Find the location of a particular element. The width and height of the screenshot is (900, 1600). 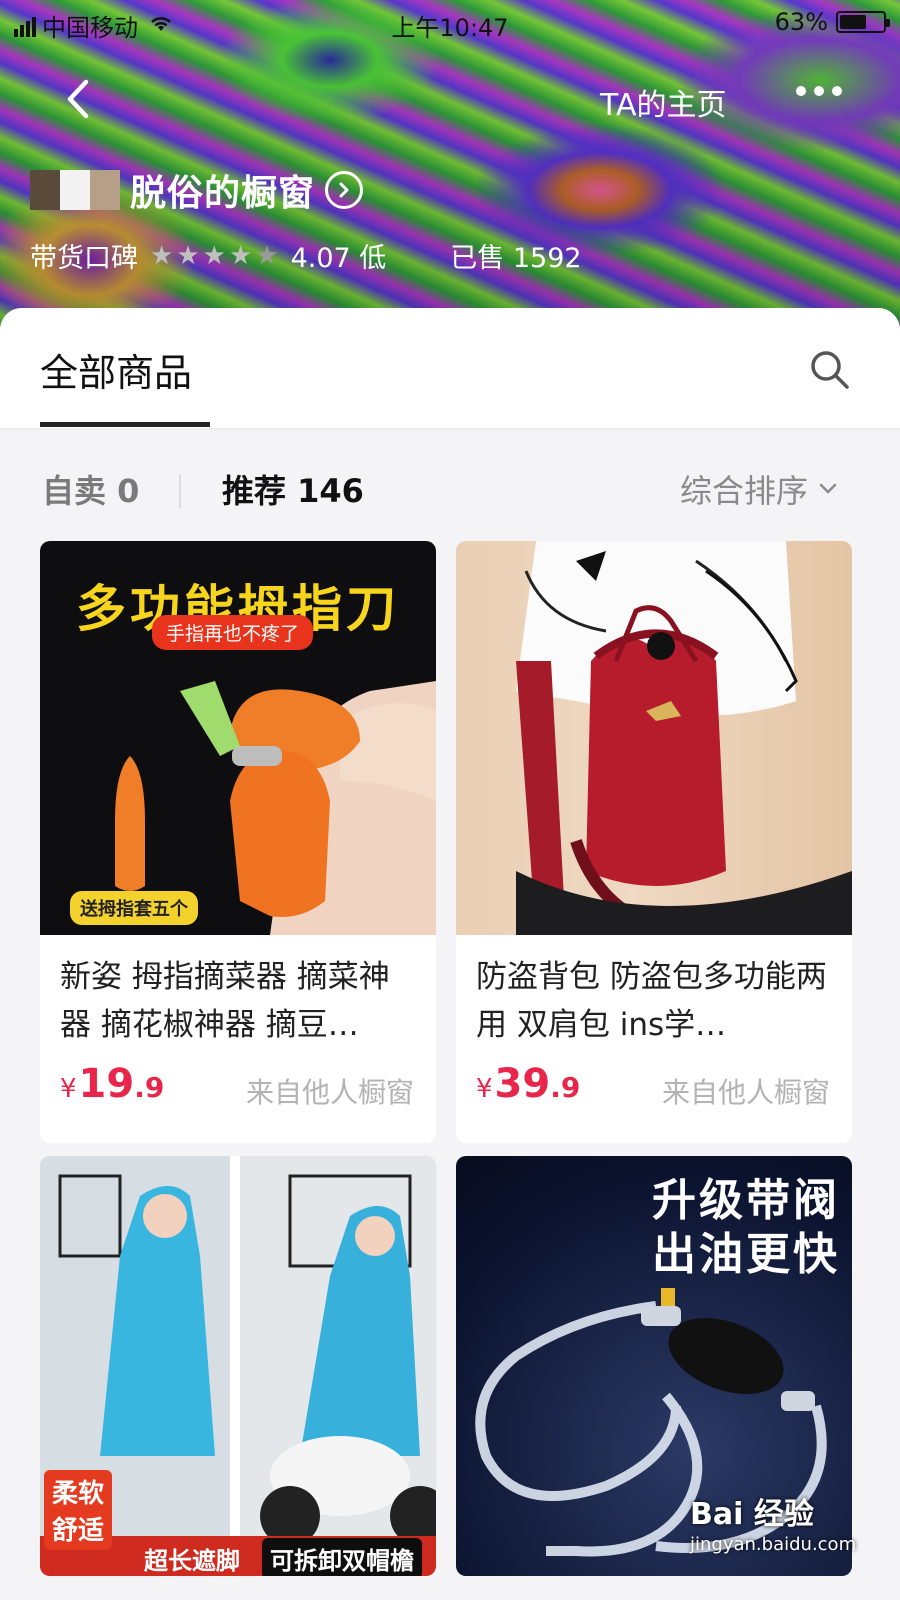

image-tag: 超长遮脚 is located at coordinates (192, 1561).